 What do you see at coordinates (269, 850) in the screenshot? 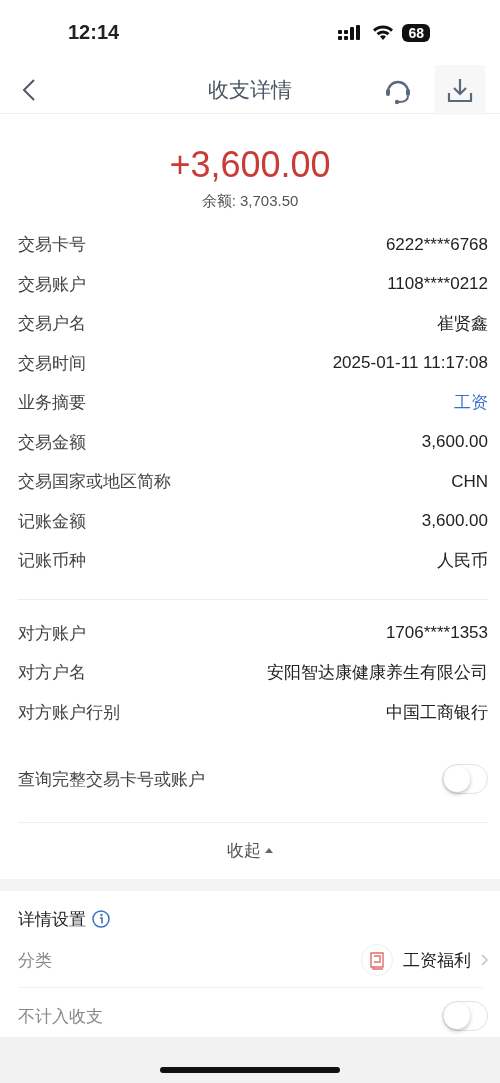
I see `caret-icon` at bounding box center [269, 850].